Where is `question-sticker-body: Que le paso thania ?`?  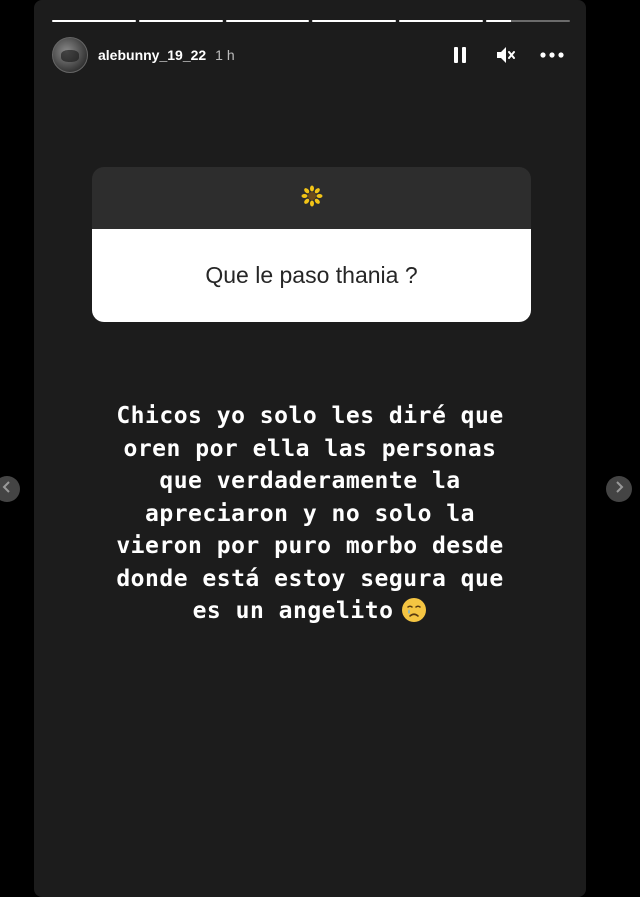
question-sticker-body: Que le paso thania ? is located at coordinates (311, 275).